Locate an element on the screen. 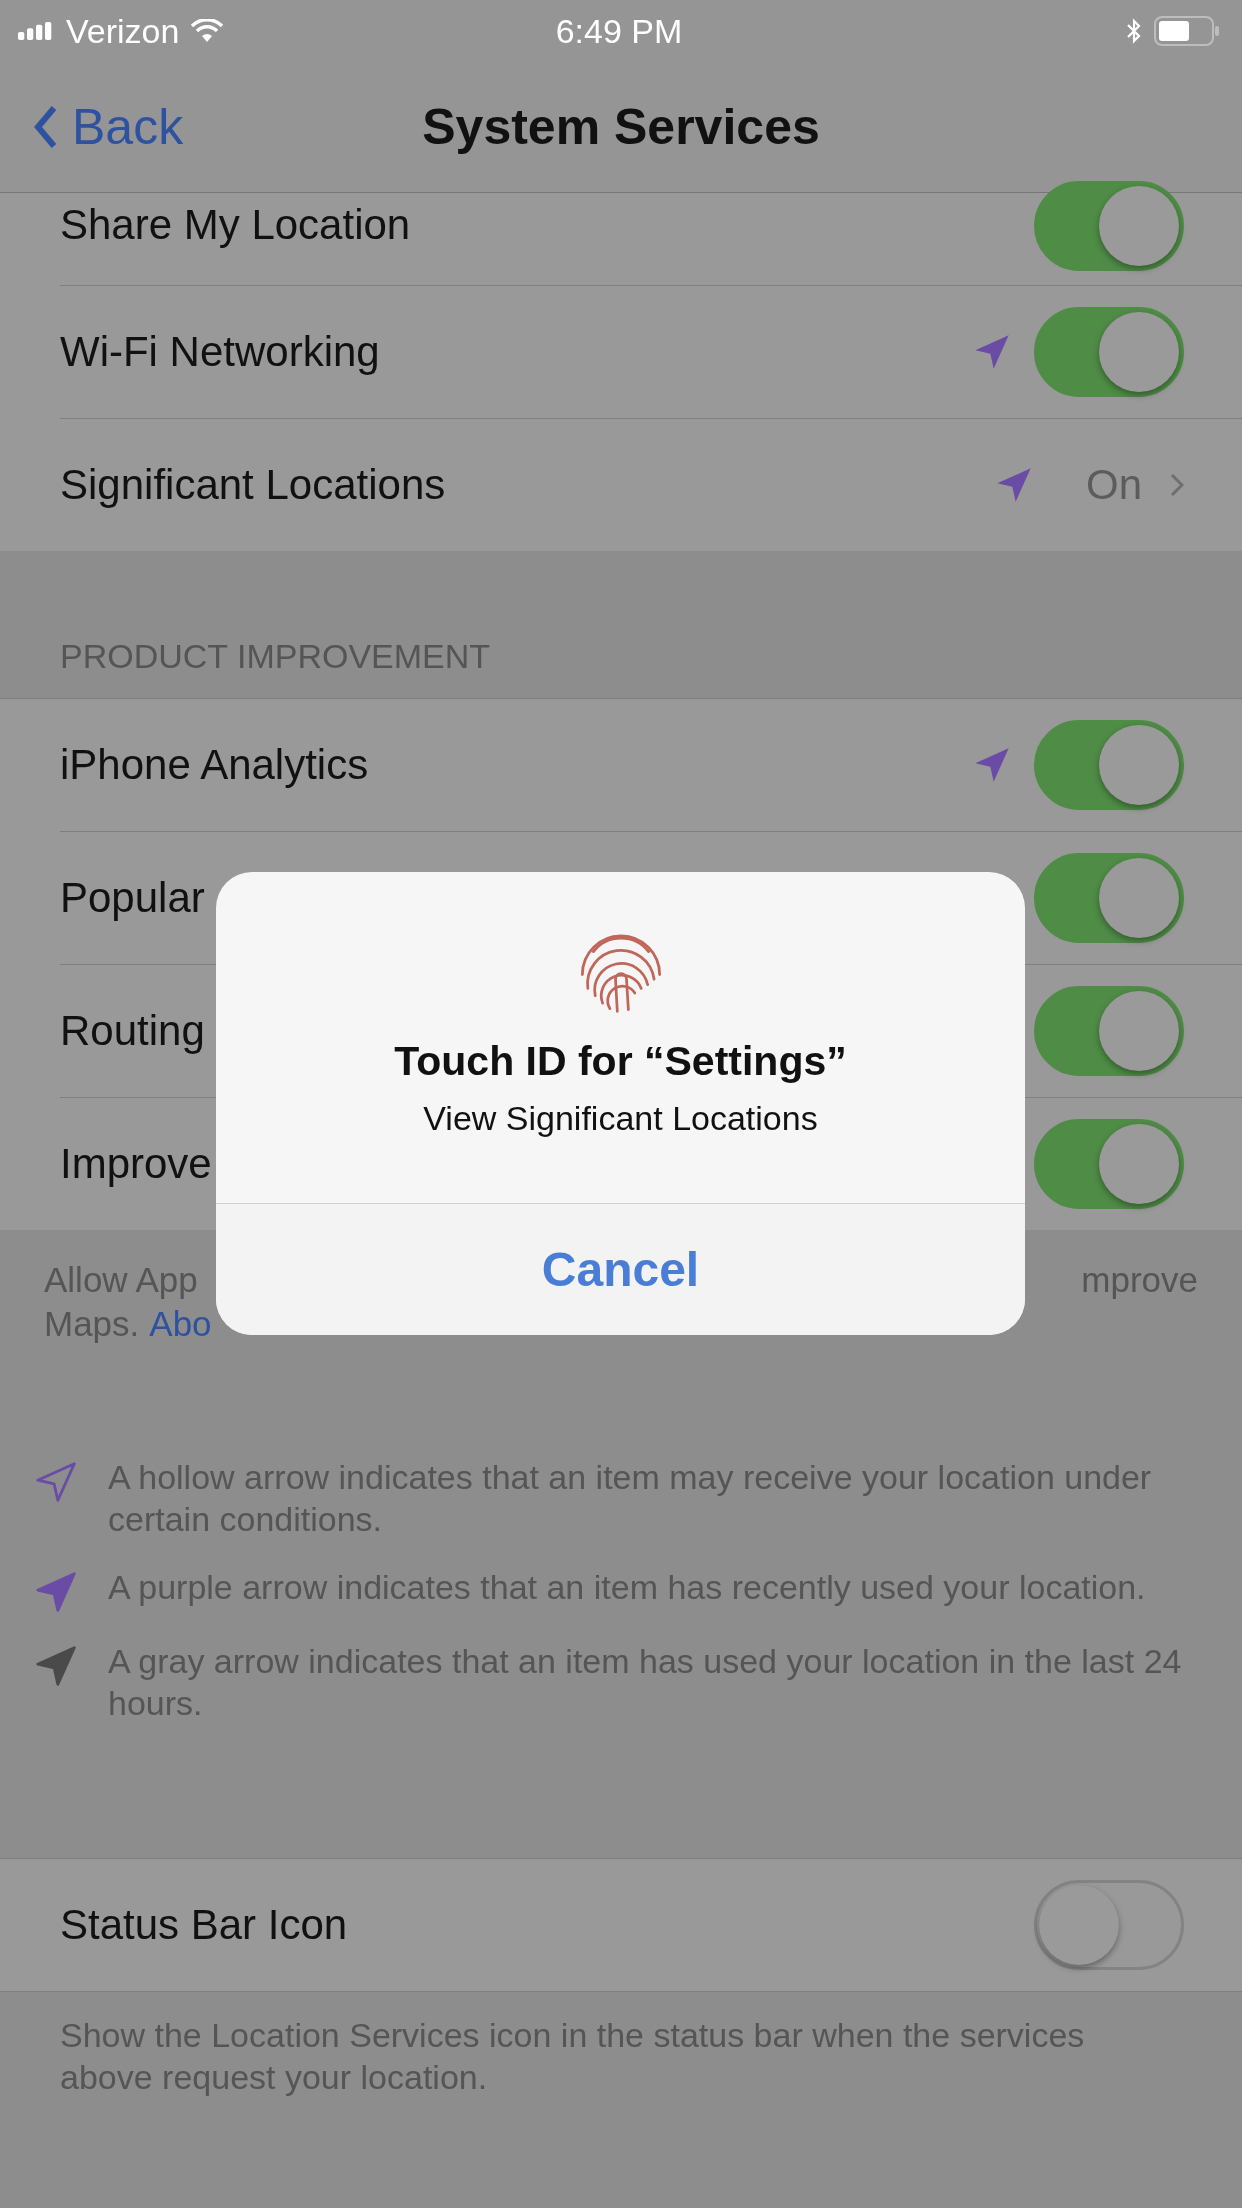  row-label: Significant Locations is located at coordinates (253, 485).